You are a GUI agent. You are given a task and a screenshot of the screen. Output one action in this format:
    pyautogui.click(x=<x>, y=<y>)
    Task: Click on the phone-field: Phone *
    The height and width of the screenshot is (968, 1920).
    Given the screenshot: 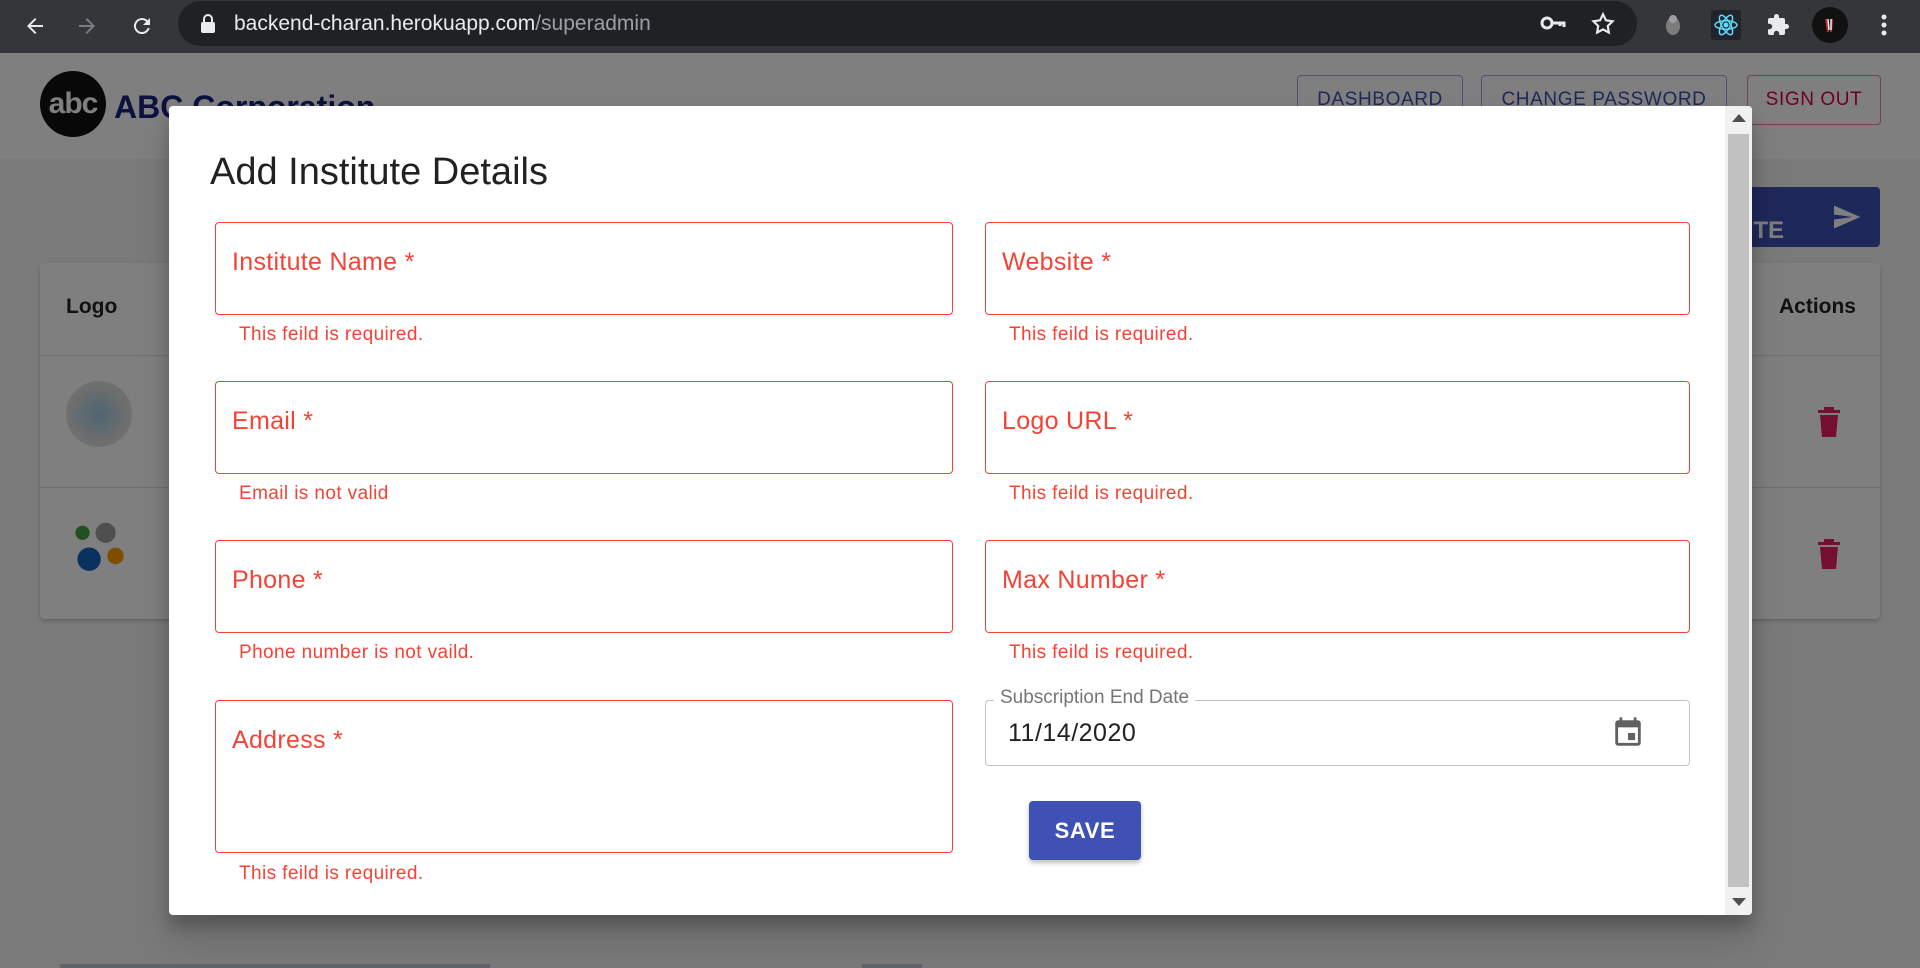 What is the action you would take?
    pyautogui.click(x=584, y=586)
    